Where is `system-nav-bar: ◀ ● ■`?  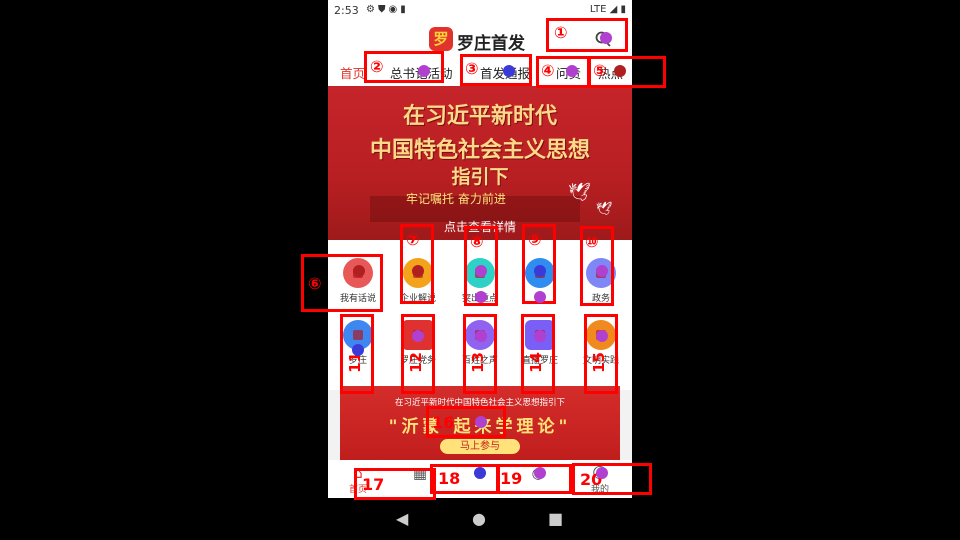 system-nav-bar: ◀ ● ■ is located at coordinates (480, 519).